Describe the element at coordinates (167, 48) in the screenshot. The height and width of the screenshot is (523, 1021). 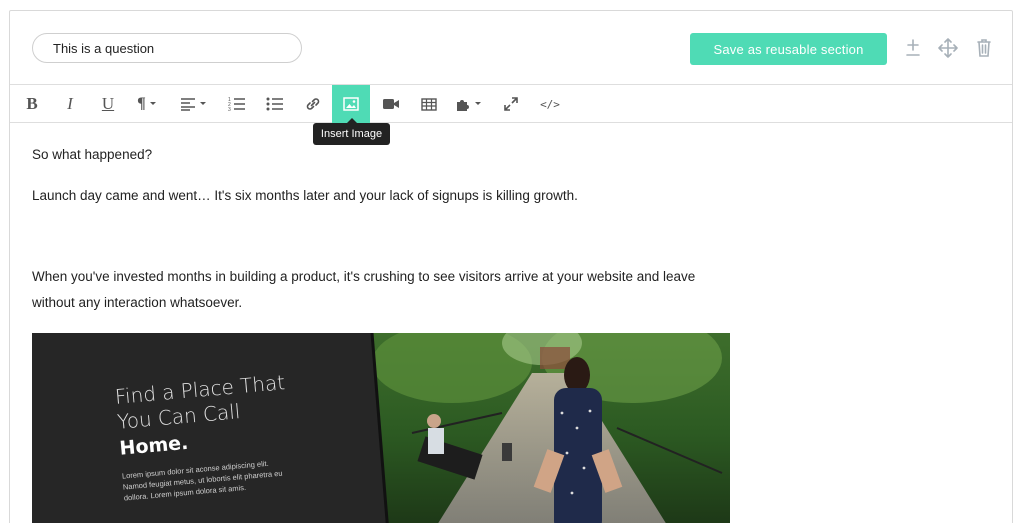
I see `question-input` at that location.